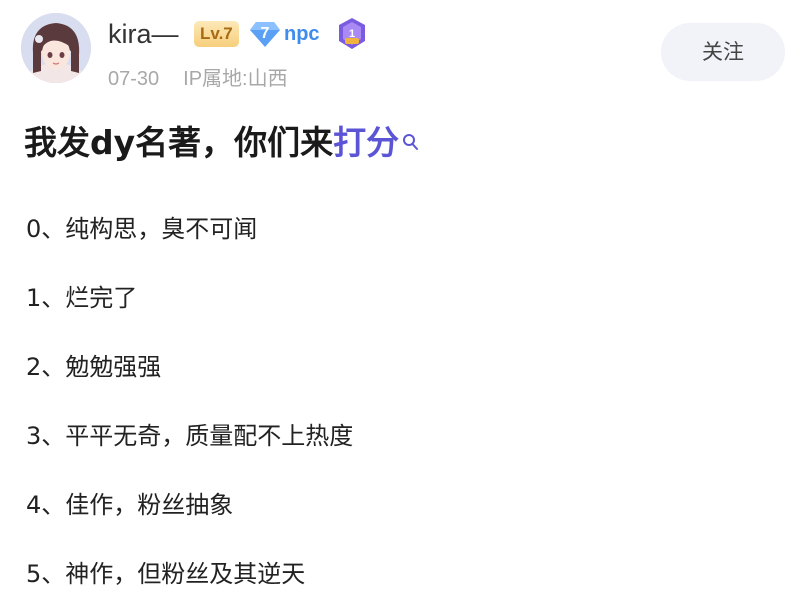 This screenshot has width=810, height=607. Describe the element at coordinates (94, 367) in the screenshot. I see `list-item: 2、勉勉强强` at that location.